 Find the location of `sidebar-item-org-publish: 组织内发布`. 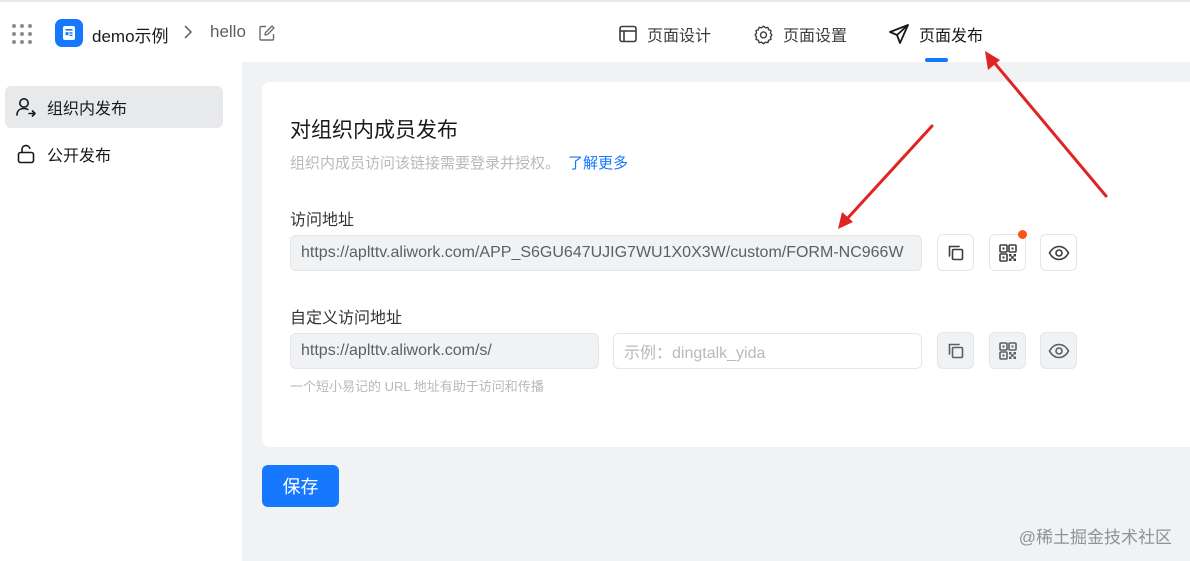

sidebar-item-org-publish: 组织内发布 is located at coordinates (114, 107).